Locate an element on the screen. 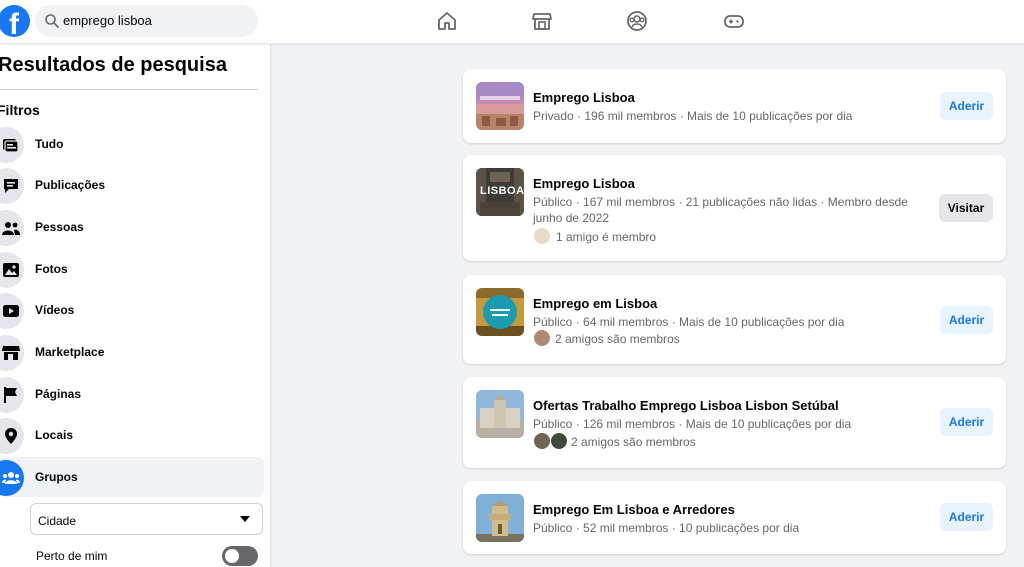 The width and height of the screenshot is (1024, 567). sidebar-item-label: Fotos is located at coordinates (51, 269).